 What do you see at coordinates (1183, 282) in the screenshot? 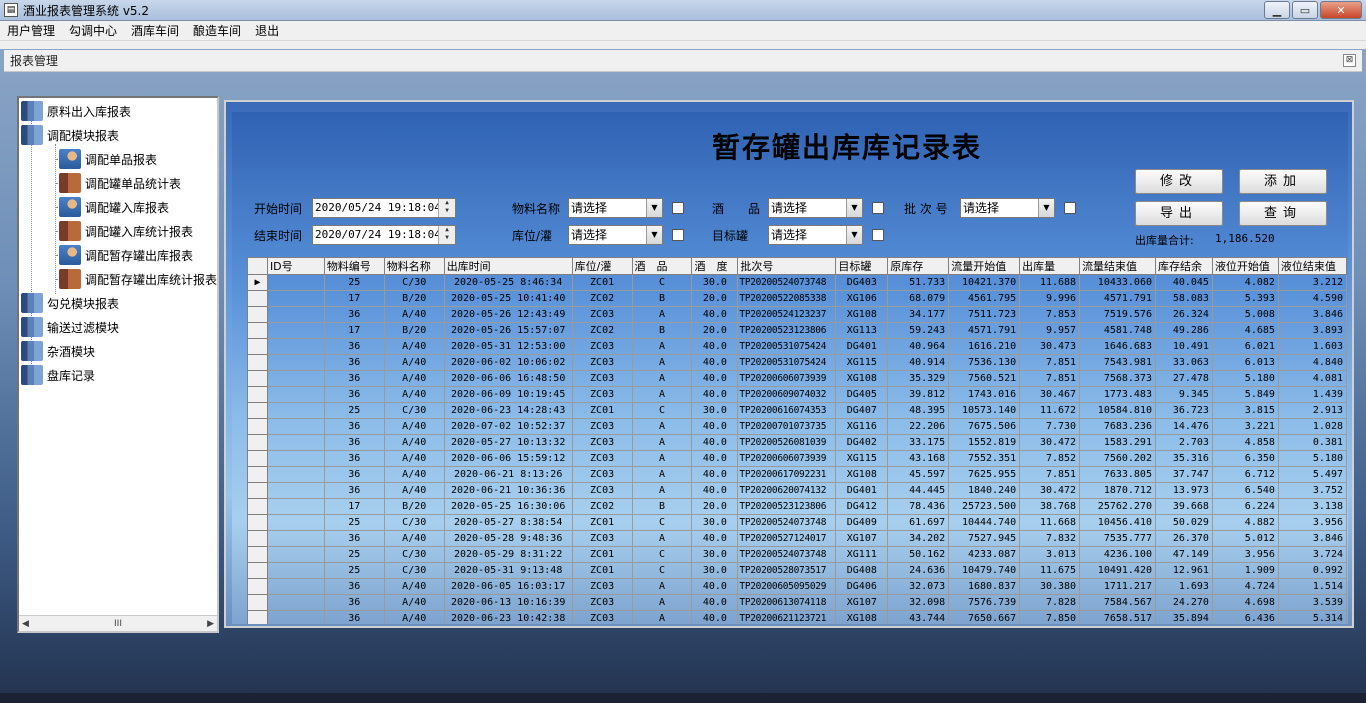
I see `table-cell: 40.045` at bounding box center [1183, 282].